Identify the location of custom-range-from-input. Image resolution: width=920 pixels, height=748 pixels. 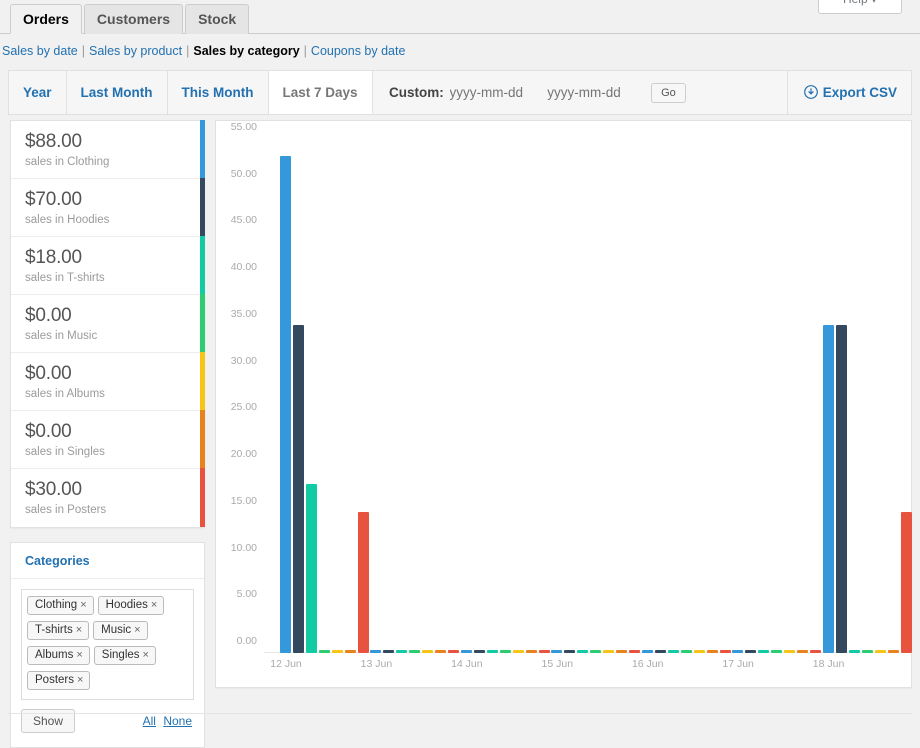
(495, 92).